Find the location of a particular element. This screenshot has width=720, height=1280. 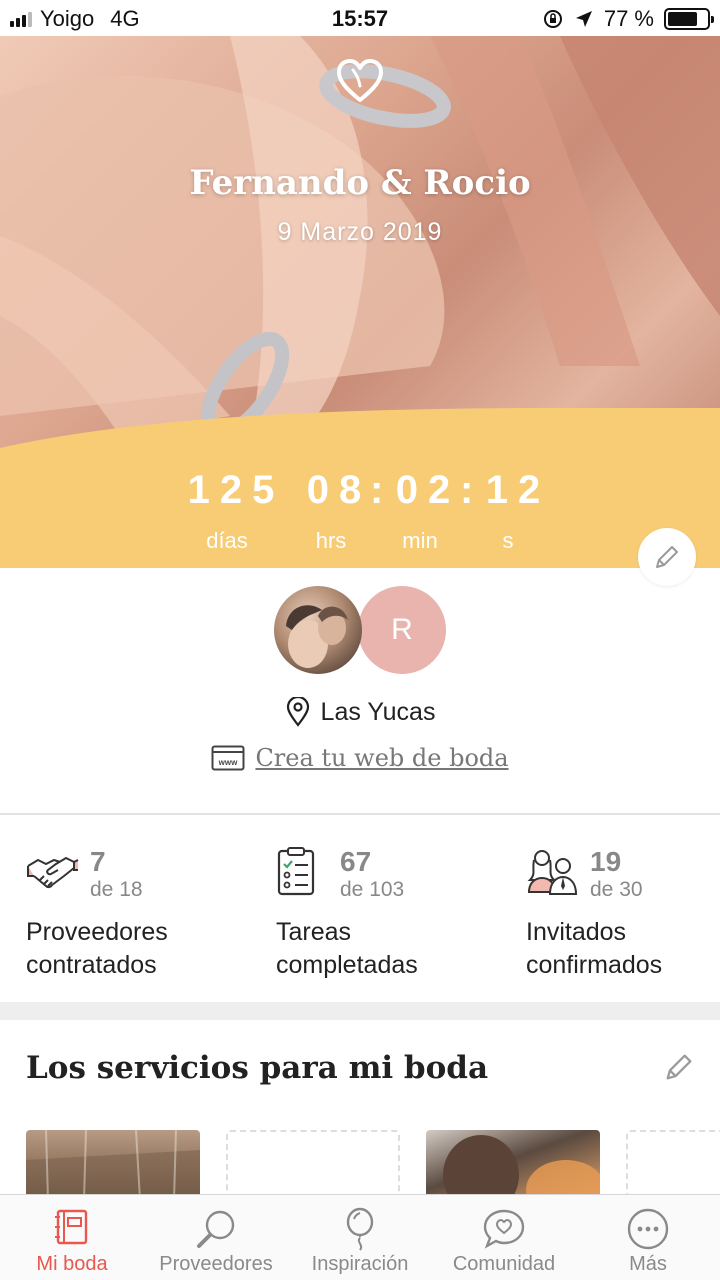

battery-icon is located at coordinates (689, 19).